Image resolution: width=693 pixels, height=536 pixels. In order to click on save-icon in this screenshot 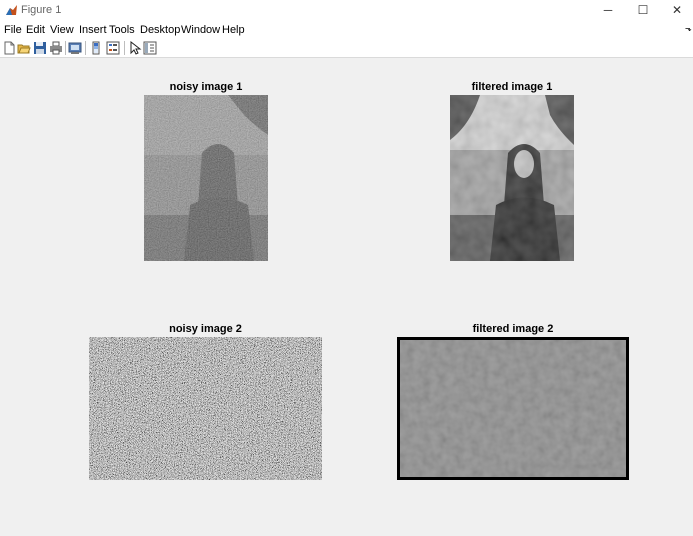, I will do `click(40, 48)`.